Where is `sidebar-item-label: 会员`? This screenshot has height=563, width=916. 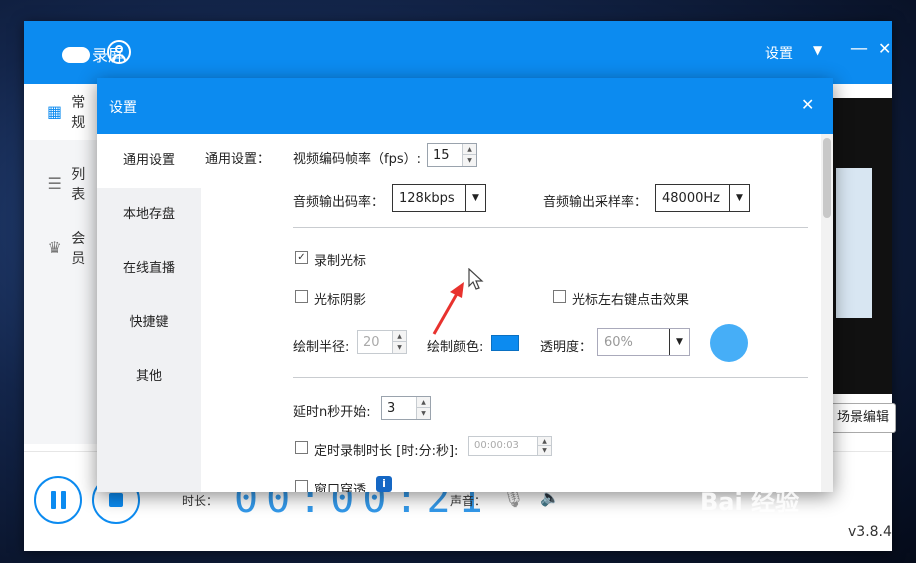
sidebar-item-label: 会员 is located at coordinates (78, 249).